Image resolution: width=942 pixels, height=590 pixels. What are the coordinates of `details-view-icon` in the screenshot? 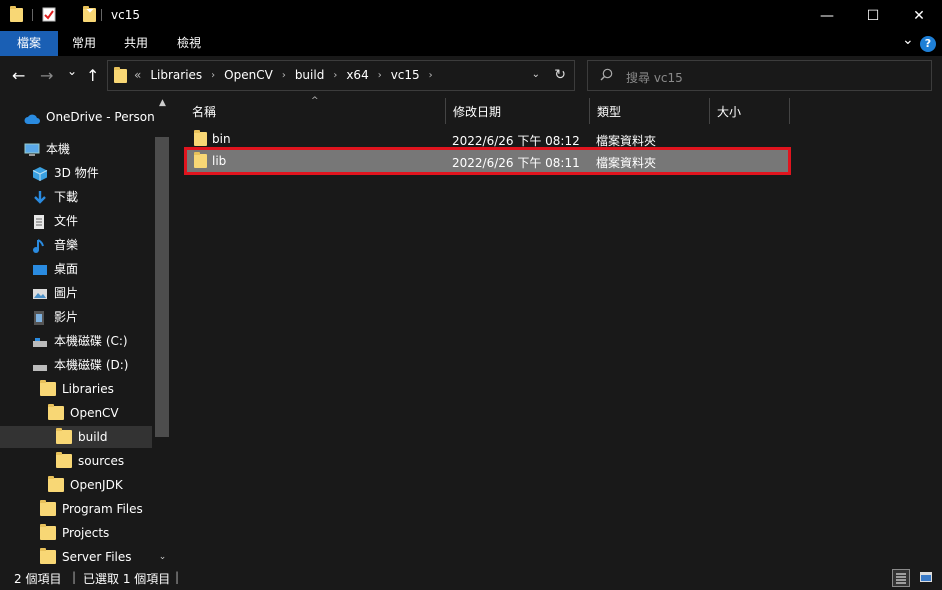 It's located at (901, 578).